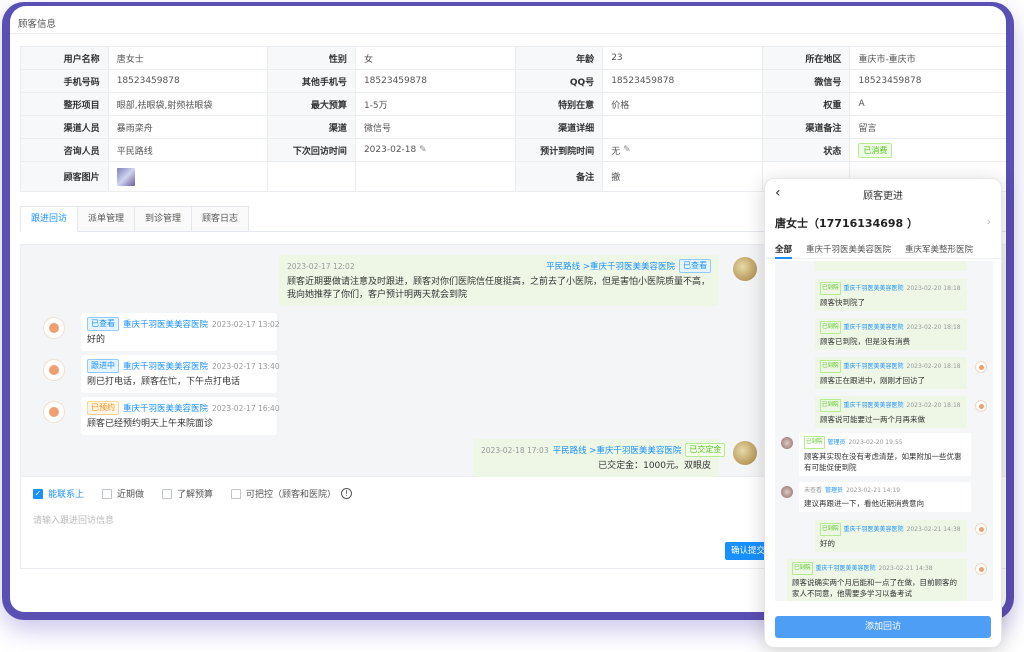 This screenshot has width=1024, height=652. Describe the element at coordinates (784, 251) in the screenshot. I see `mobile-tab-all: 全部` at that location.